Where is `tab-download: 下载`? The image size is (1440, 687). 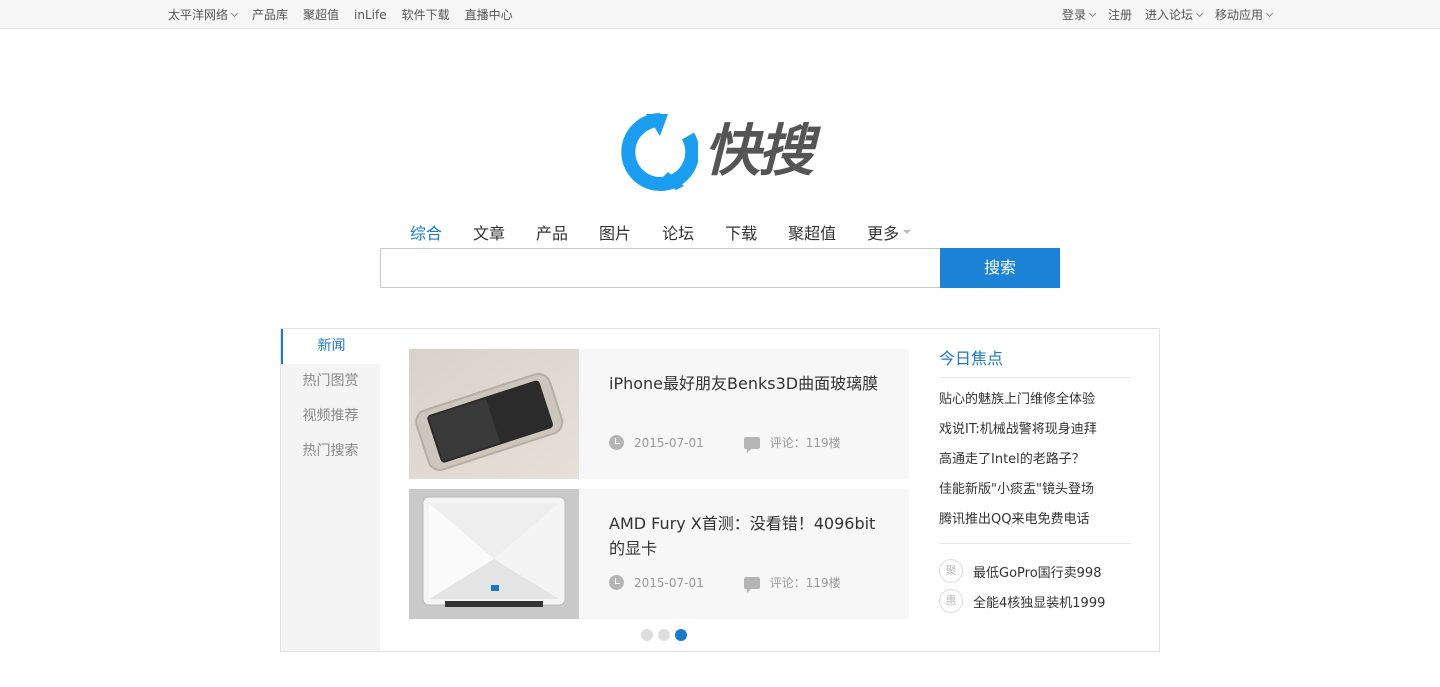
tab-download: 下载 is located at coordinates (741, 232).